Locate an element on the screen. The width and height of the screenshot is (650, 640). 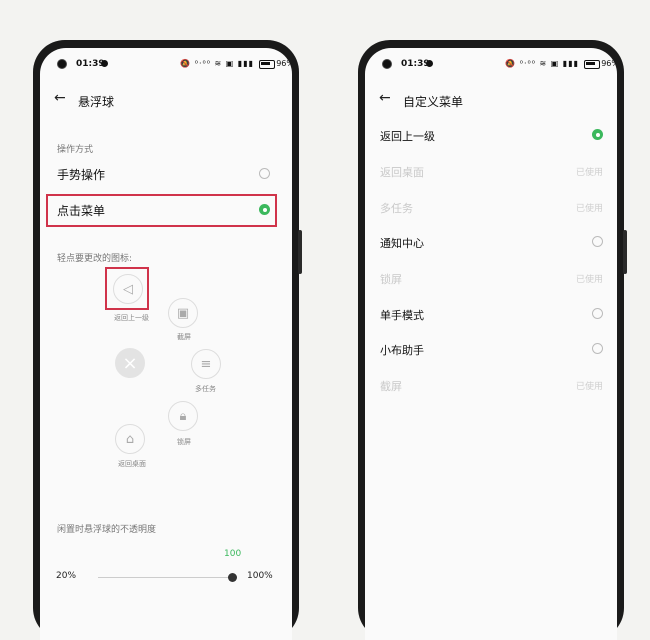
ball-screenshot-label: 截屏 is located at coordinates (184, 337).